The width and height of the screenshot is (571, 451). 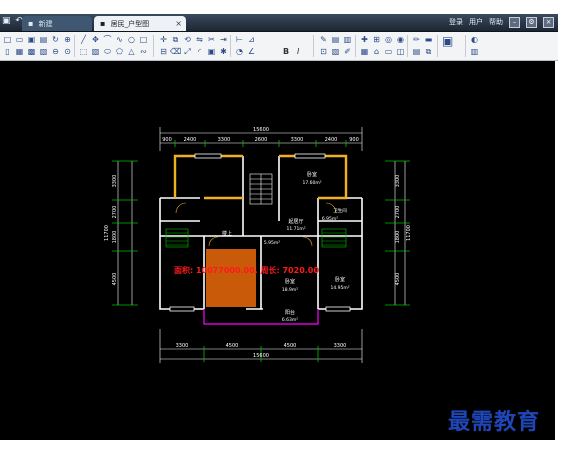 What do you see at coordinates (223, 39) in the screenshot?
I see `extend-icon: ⇥` at bounding box center [223, 39].